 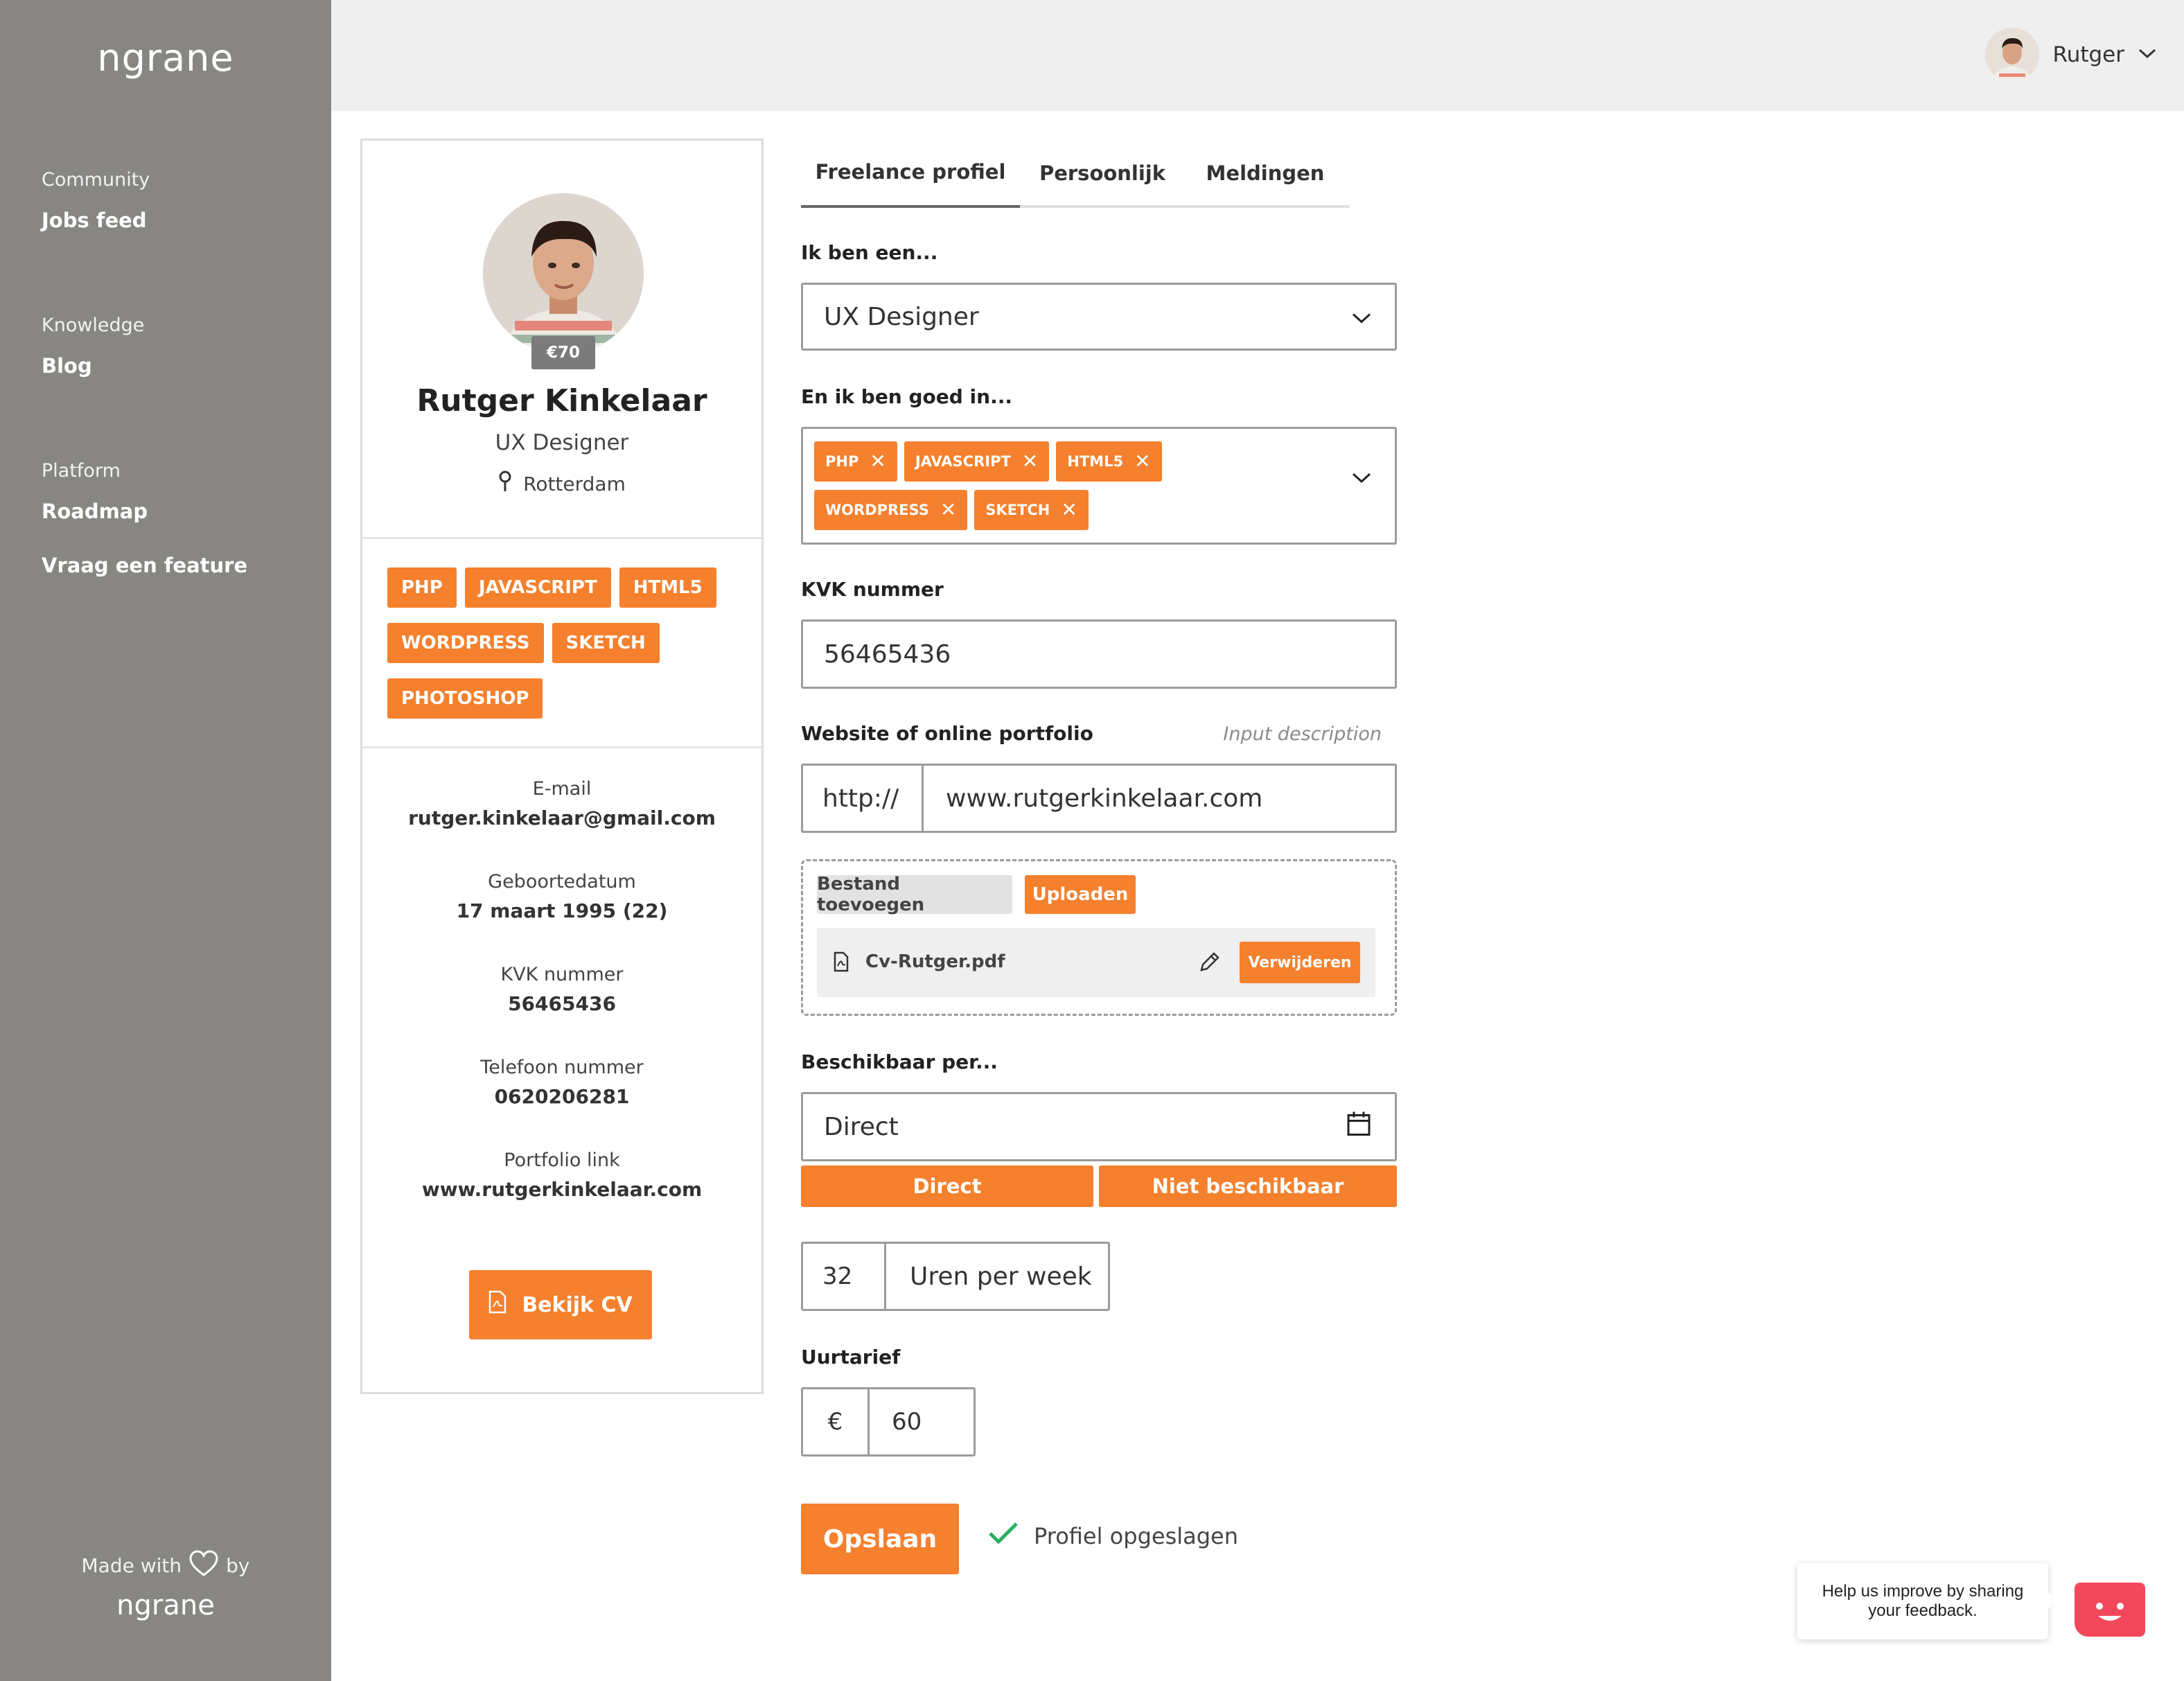 What do you see at coordinates (907, 1422) in the screenshot?
I see `rate-value: 60` at bounding box center [907, 1422].